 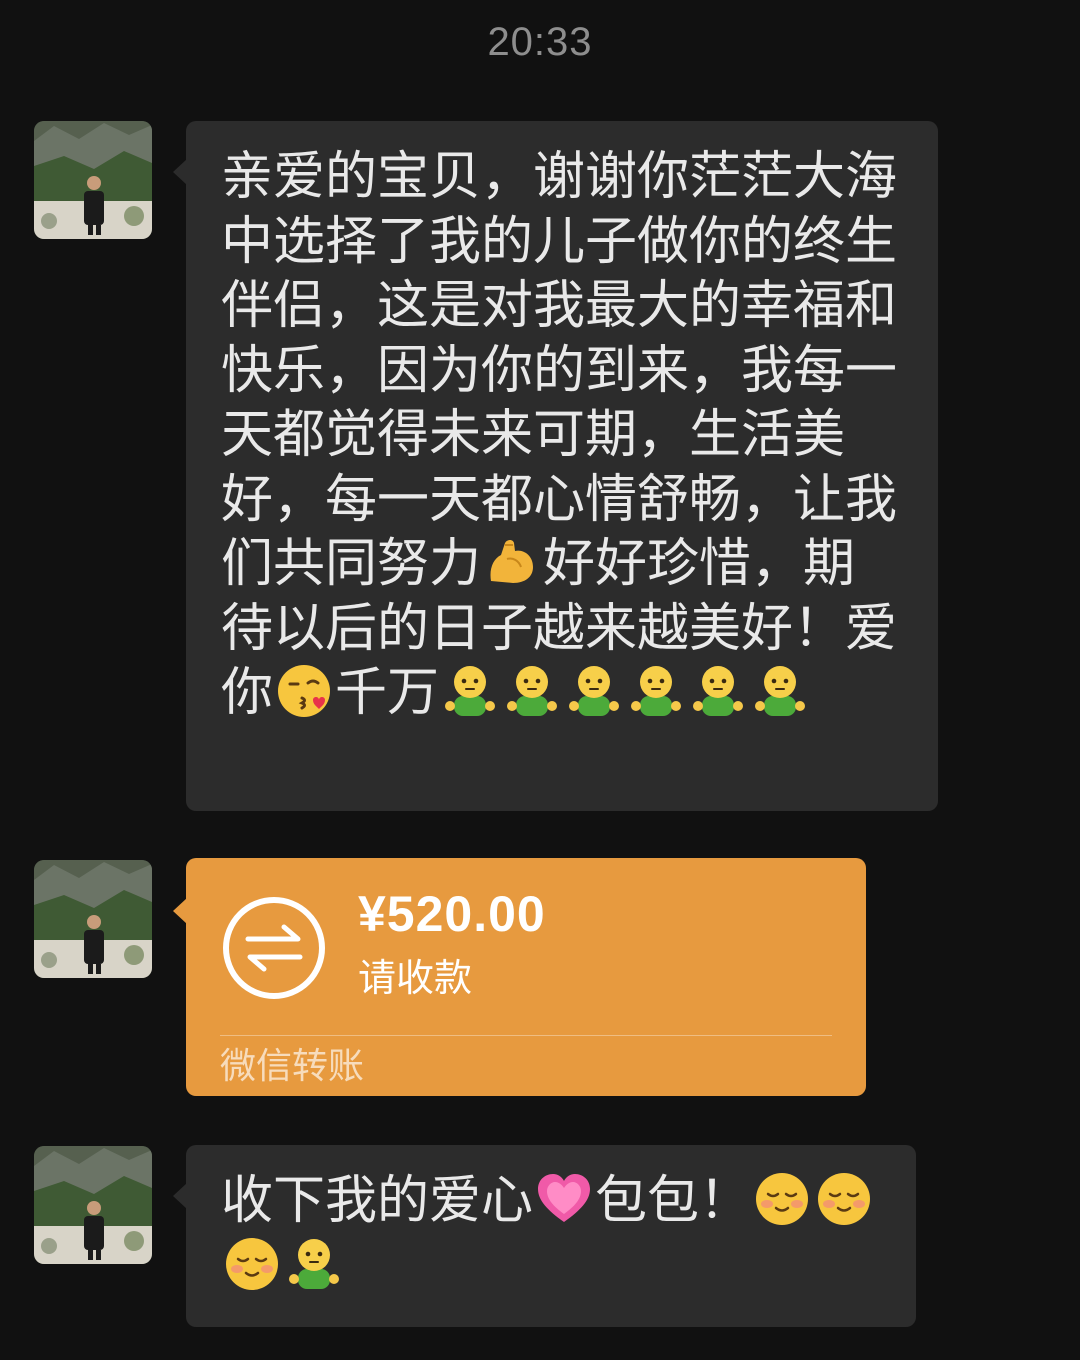 I want to click on transfer-status: 请收款, so click(x=415, y=978).